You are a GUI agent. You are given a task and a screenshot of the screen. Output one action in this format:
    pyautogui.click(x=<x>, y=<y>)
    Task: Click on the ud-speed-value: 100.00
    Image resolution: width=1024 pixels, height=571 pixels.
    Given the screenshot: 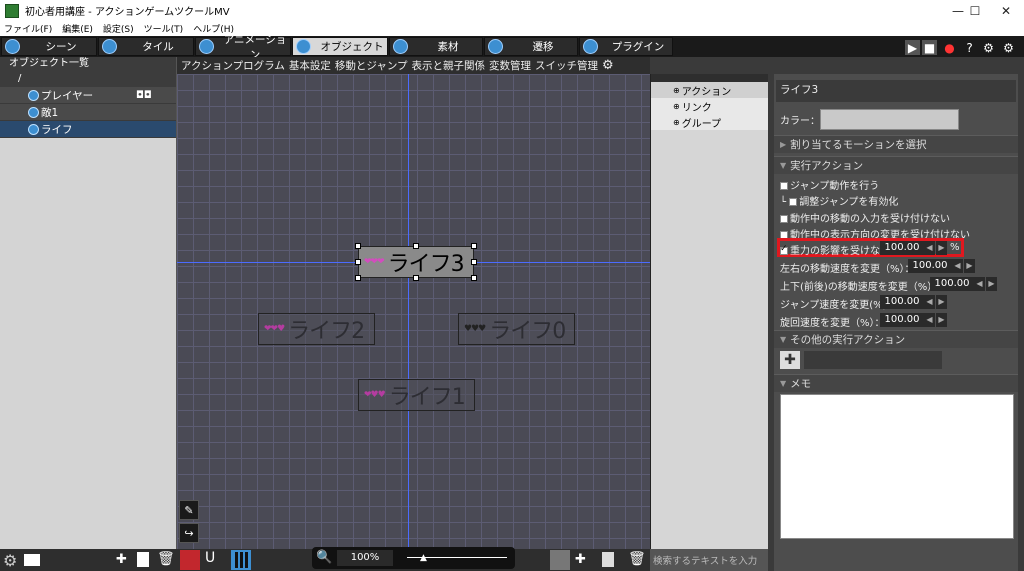 What is the action you would take?
    pyautogui.click(x=952, y=284)
    